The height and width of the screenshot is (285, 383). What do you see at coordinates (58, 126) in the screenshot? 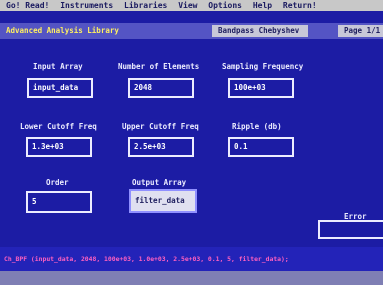
I see `lower-cutoff-label: Lower Cutoff Freq` at bounding box center [58, 126].